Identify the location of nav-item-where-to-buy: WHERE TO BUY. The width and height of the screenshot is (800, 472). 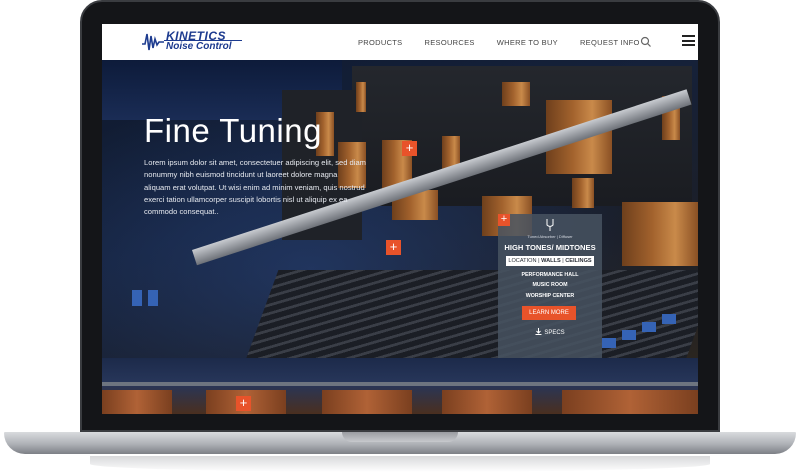
(527, 42).